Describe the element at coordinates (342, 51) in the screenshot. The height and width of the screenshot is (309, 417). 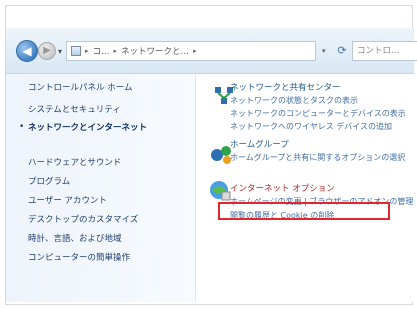
I see `refresh-icon: ⟳` at that location.